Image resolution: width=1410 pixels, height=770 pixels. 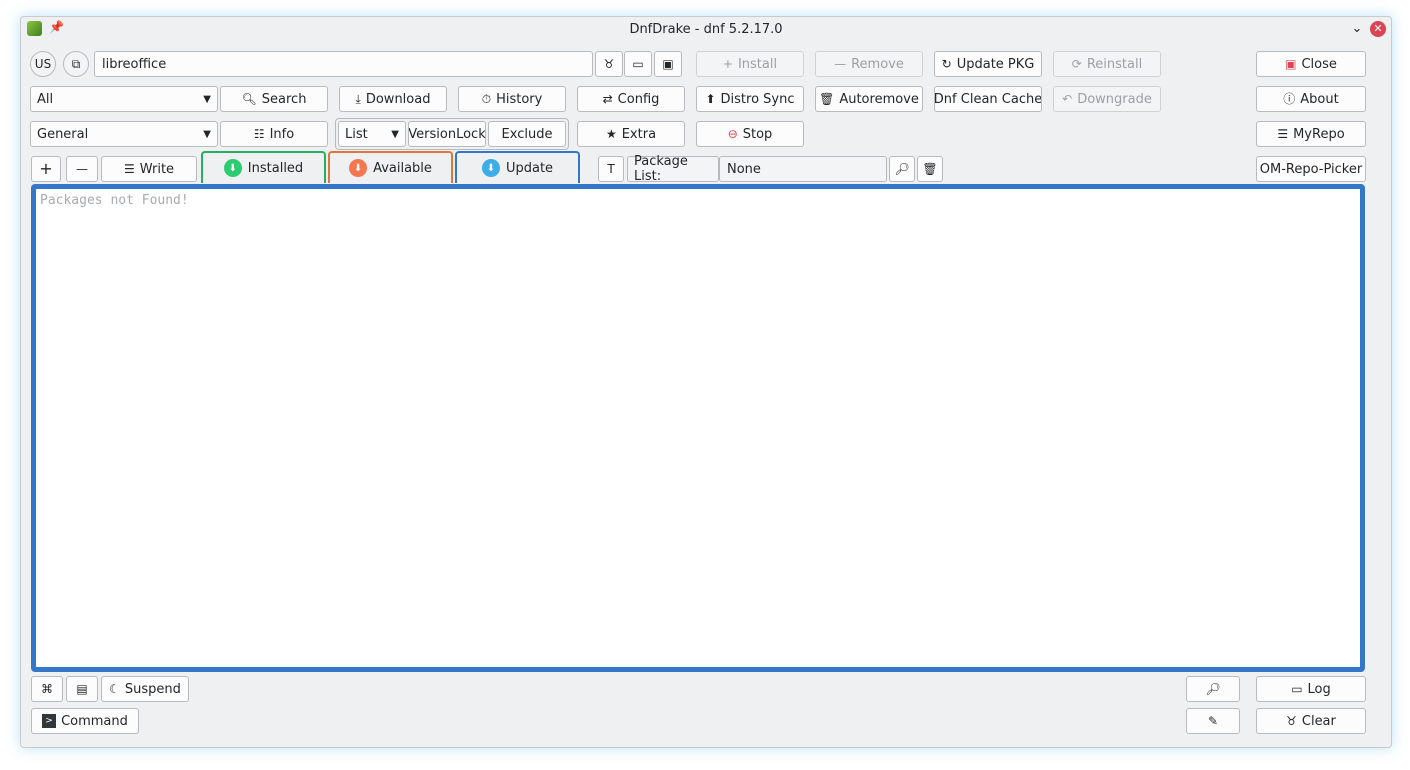 What do you see at coordinates (82, 689) in the screenshot?
I see `memory-button: ▤` at bounding box center [82, 689].